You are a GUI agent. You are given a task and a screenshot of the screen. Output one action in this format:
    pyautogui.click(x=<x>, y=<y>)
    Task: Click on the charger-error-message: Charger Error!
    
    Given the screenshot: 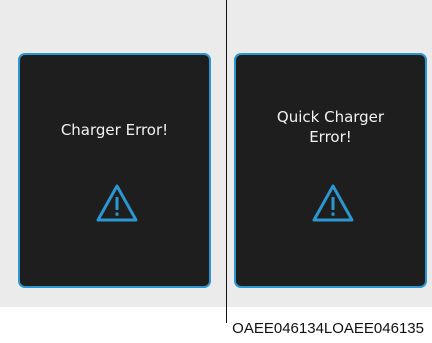 What is the action you would take?
    pyautogui.click(x=114, y=130)
    